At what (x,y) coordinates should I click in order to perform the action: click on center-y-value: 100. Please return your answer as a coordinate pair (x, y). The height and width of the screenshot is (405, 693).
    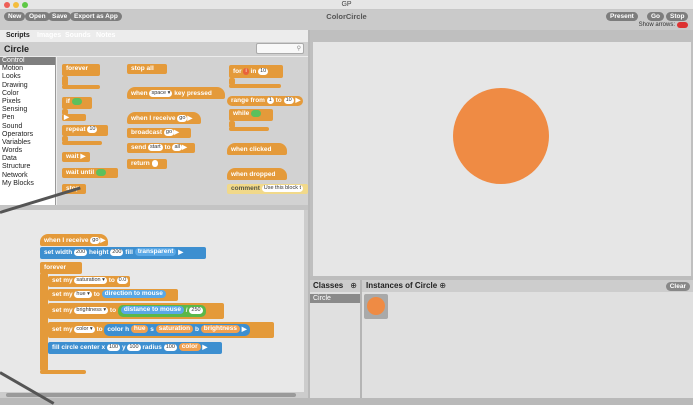
    Looking at the image, I should click on (134, 347).